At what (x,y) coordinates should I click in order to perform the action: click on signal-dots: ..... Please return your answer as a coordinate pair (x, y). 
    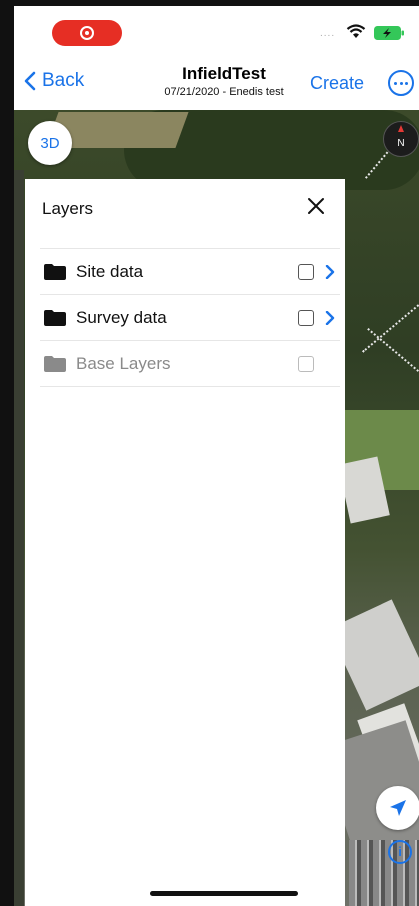
    Looking at the image, I should click on (328, 33).